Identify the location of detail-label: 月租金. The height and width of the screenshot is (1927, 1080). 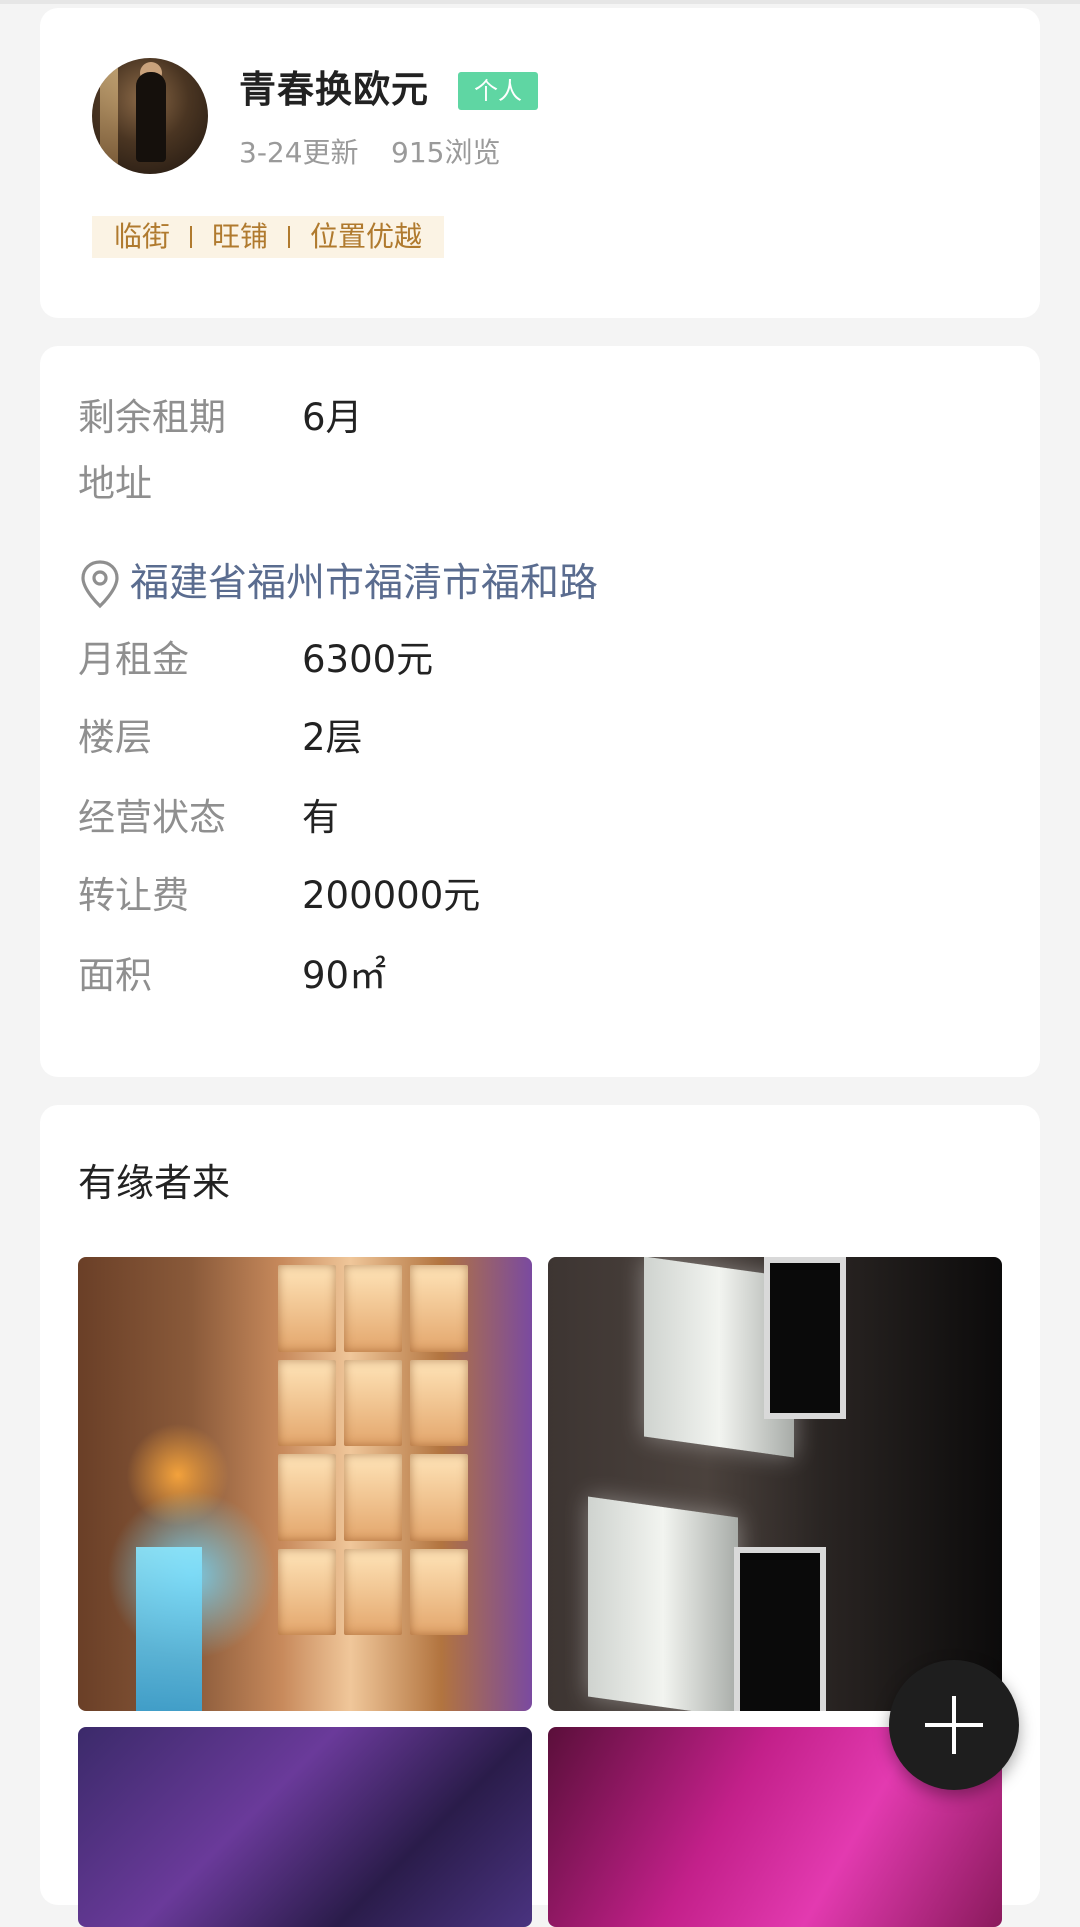
(133, 659).